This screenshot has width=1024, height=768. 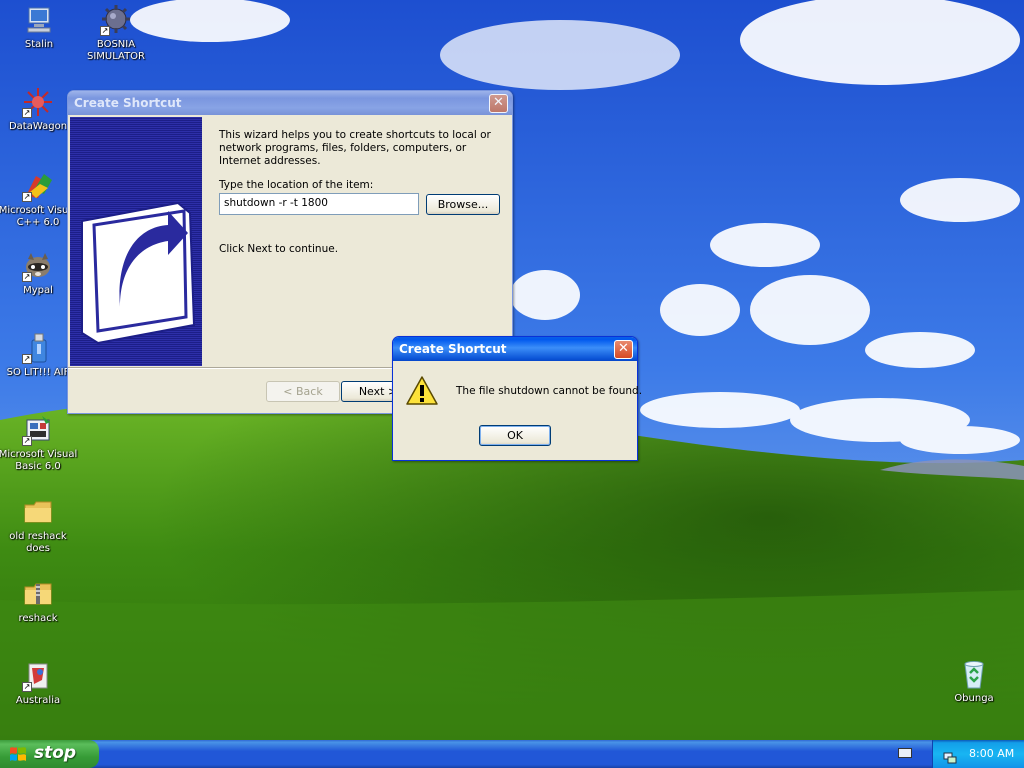 I want to click on desktop-icon-reshack: reshack, so click(x=39, y=601).